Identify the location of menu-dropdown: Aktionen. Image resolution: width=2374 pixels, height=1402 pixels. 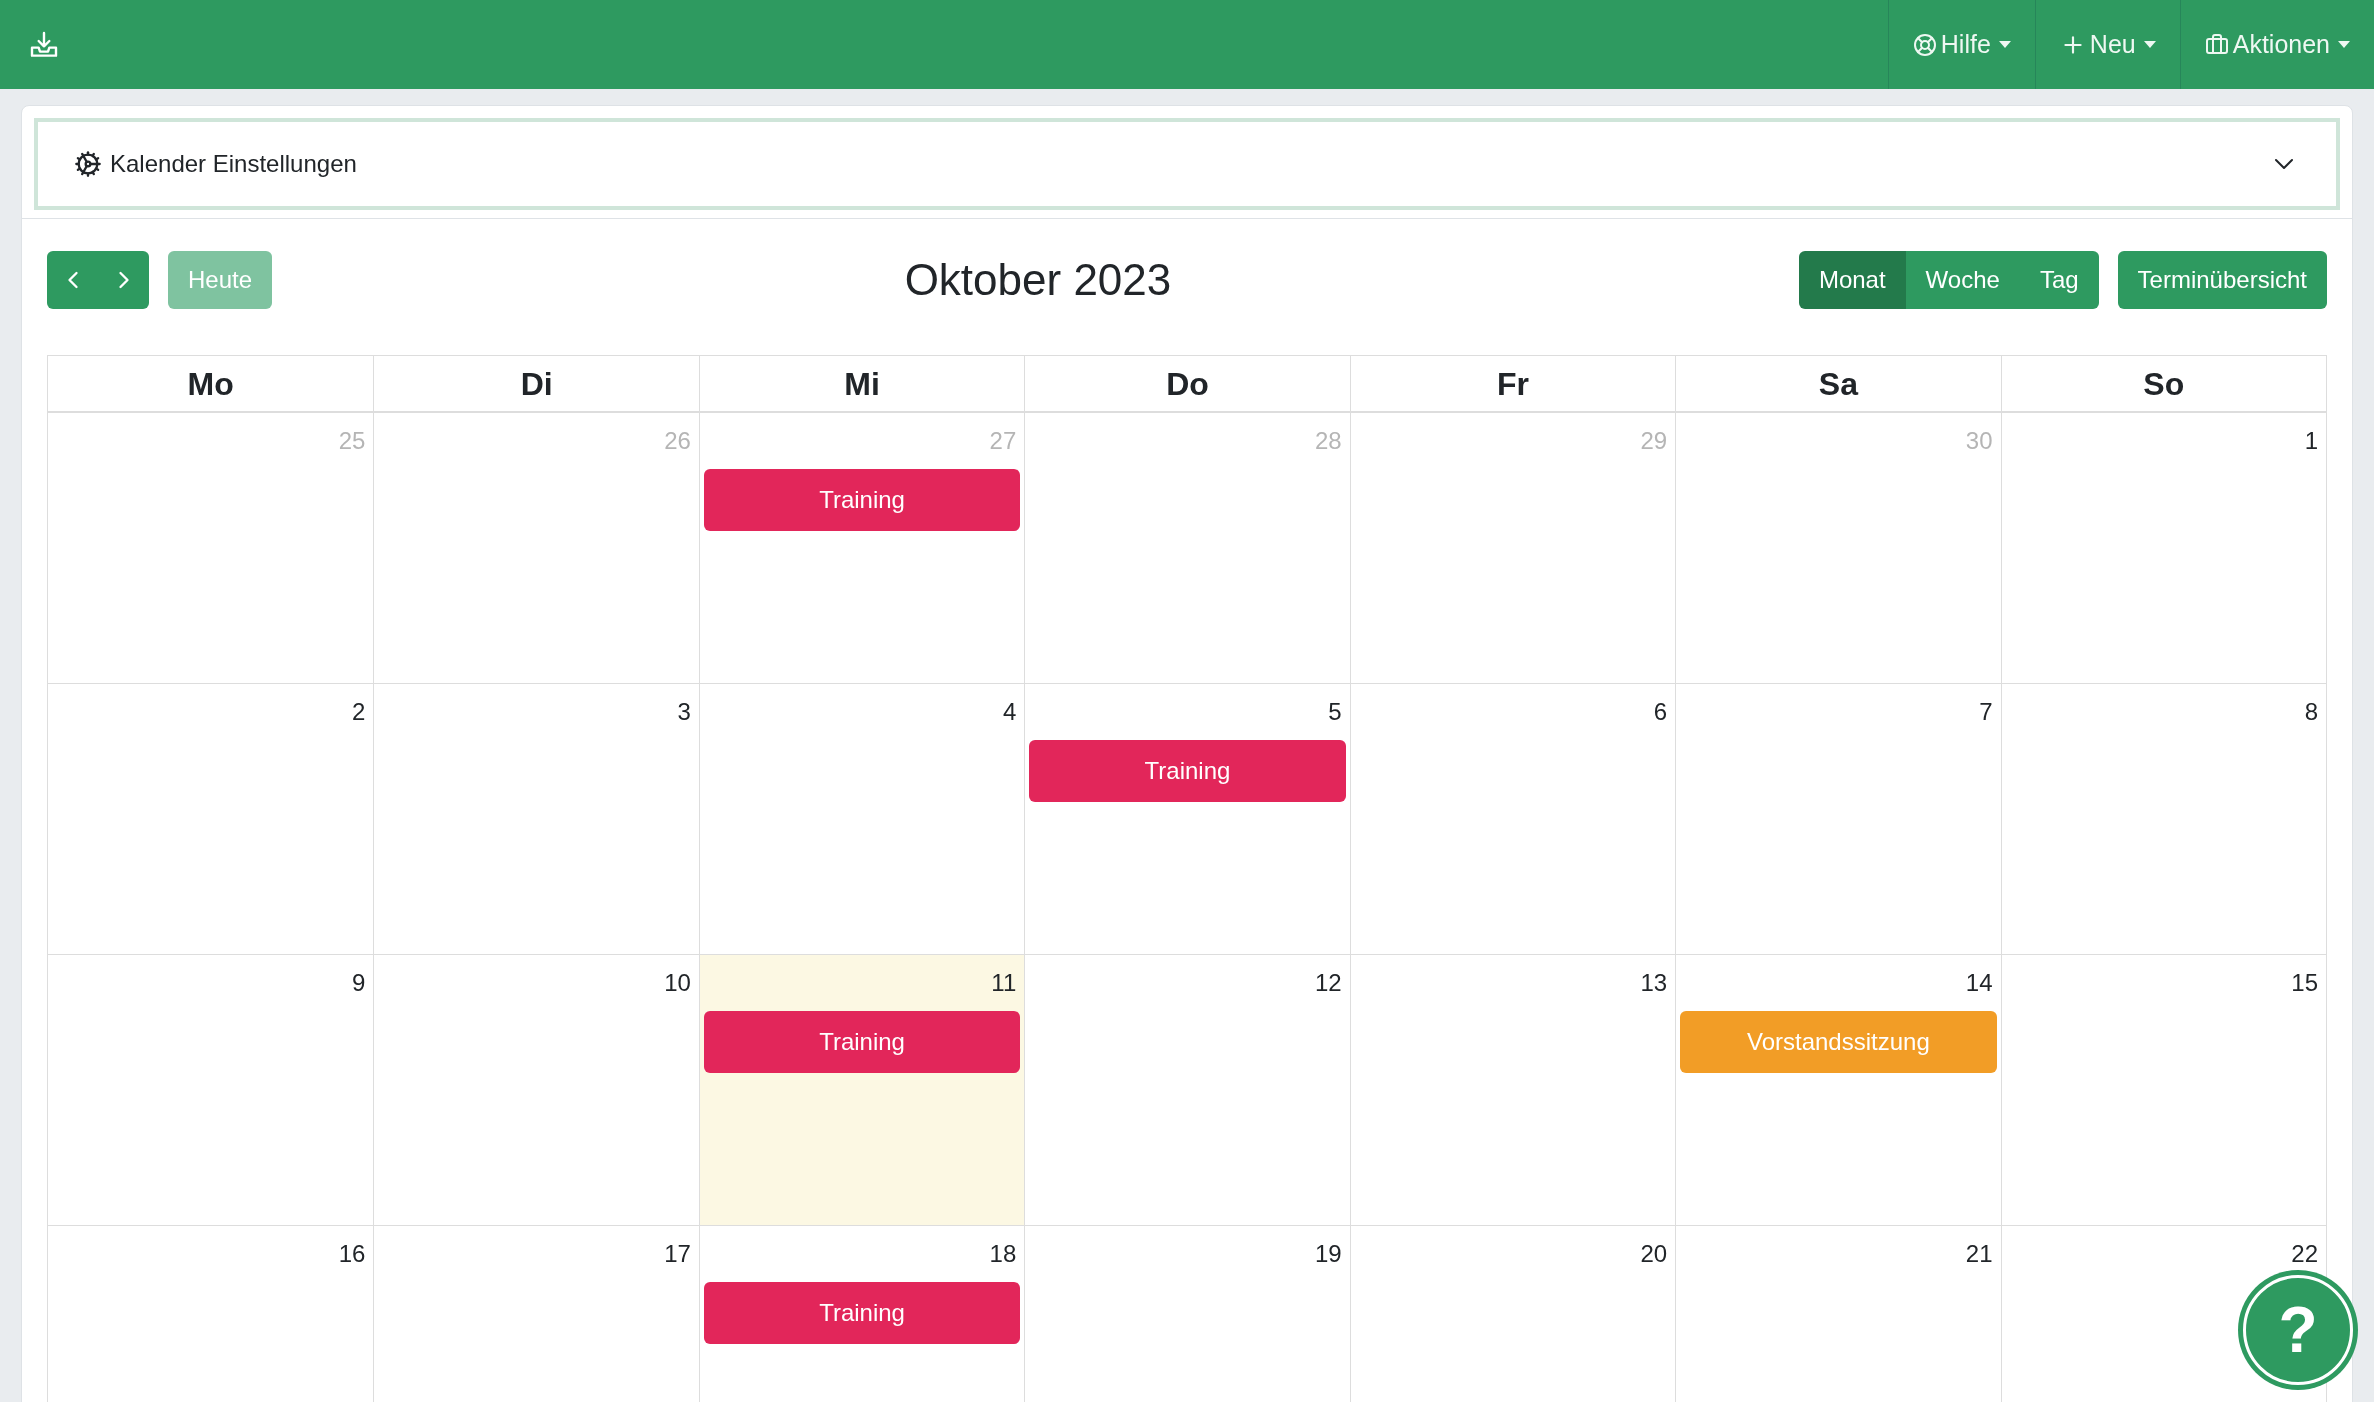
(2276, 44).